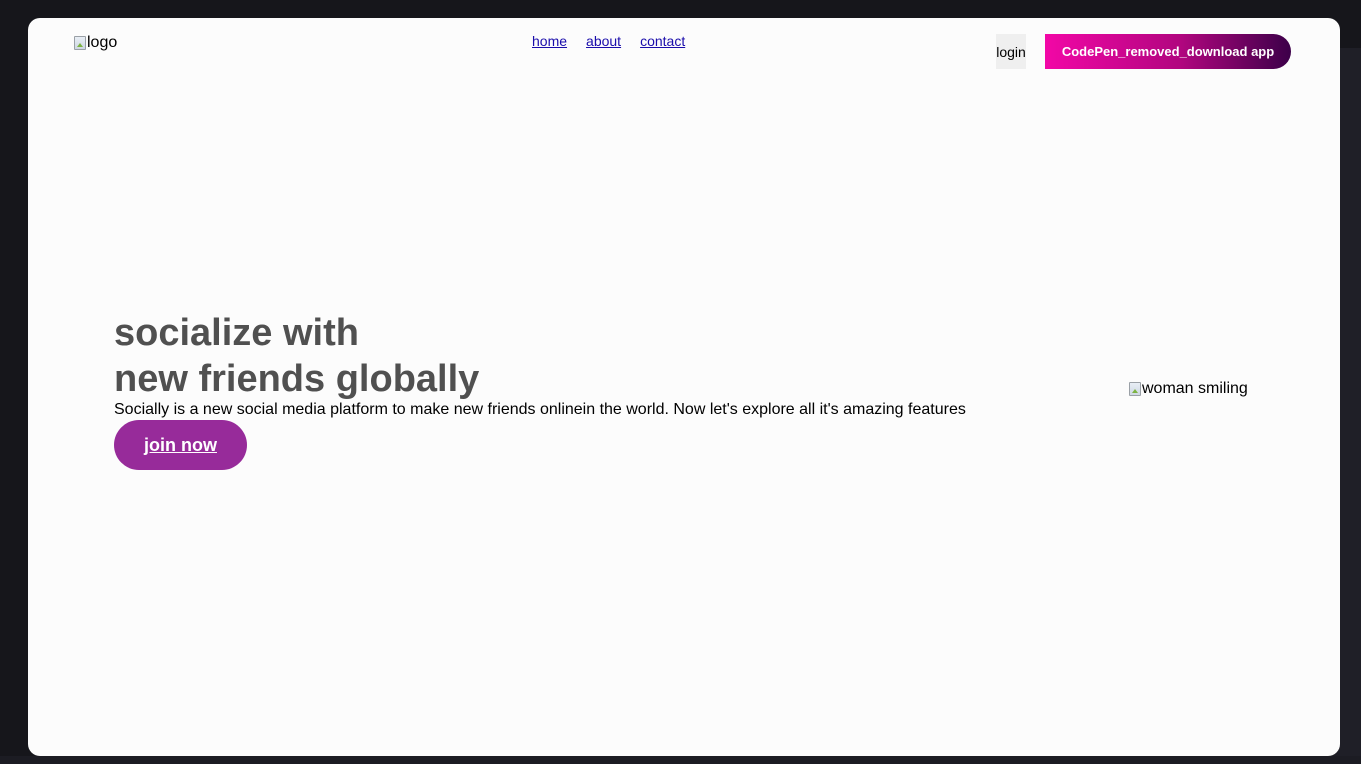 The height and width of the screenshot is (764, 1361). What do you see at coordinates (1011, 51) in the screenshot?
I see `login-button: login` at bounding box center [1011, 51].